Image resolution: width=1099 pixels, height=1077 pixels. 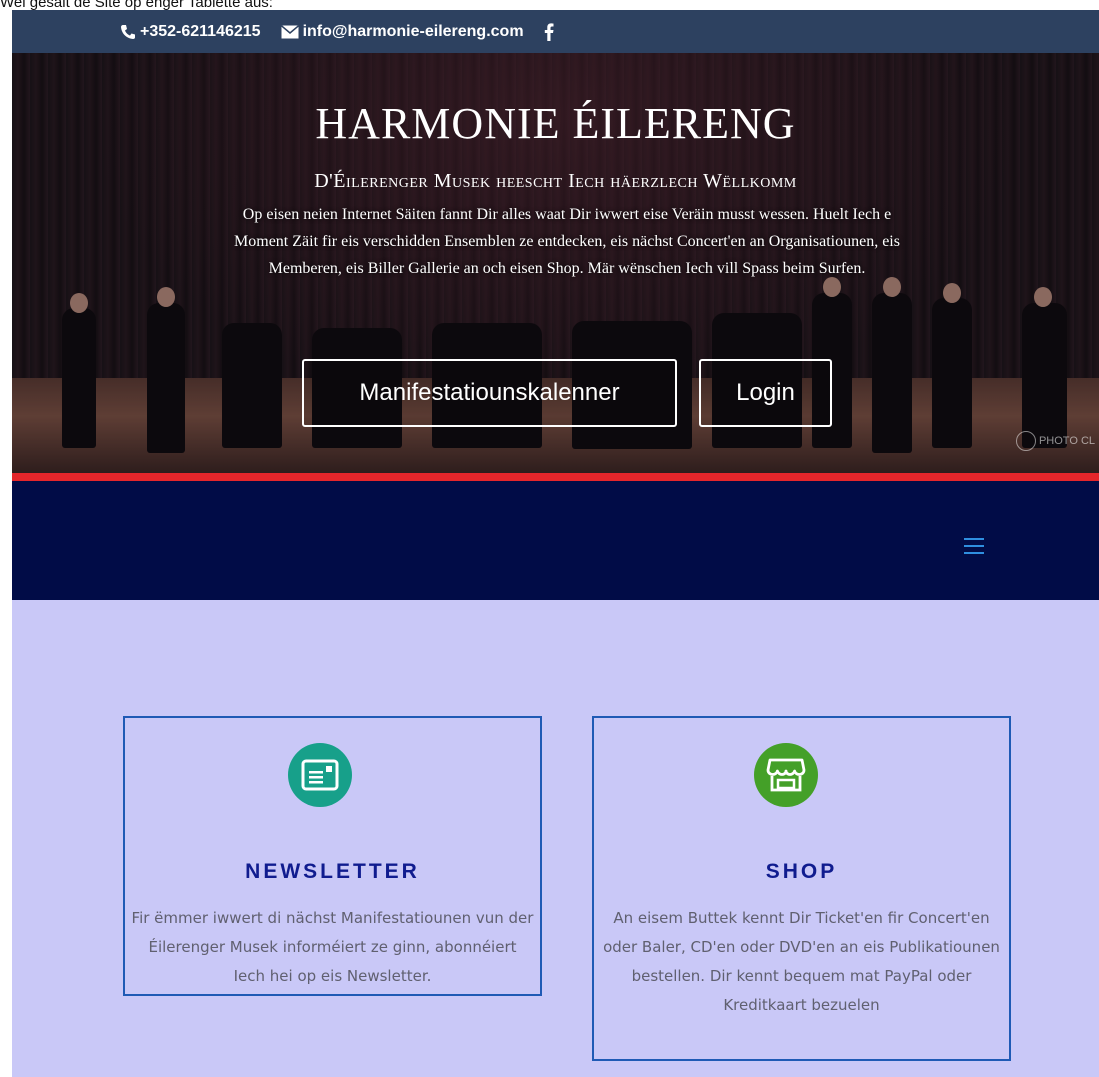 What do you see at coordinates (413, 31) in the screenshot?
I see `email-address: info@harmonie-eilereng.com` at bounding box center [413, 31].